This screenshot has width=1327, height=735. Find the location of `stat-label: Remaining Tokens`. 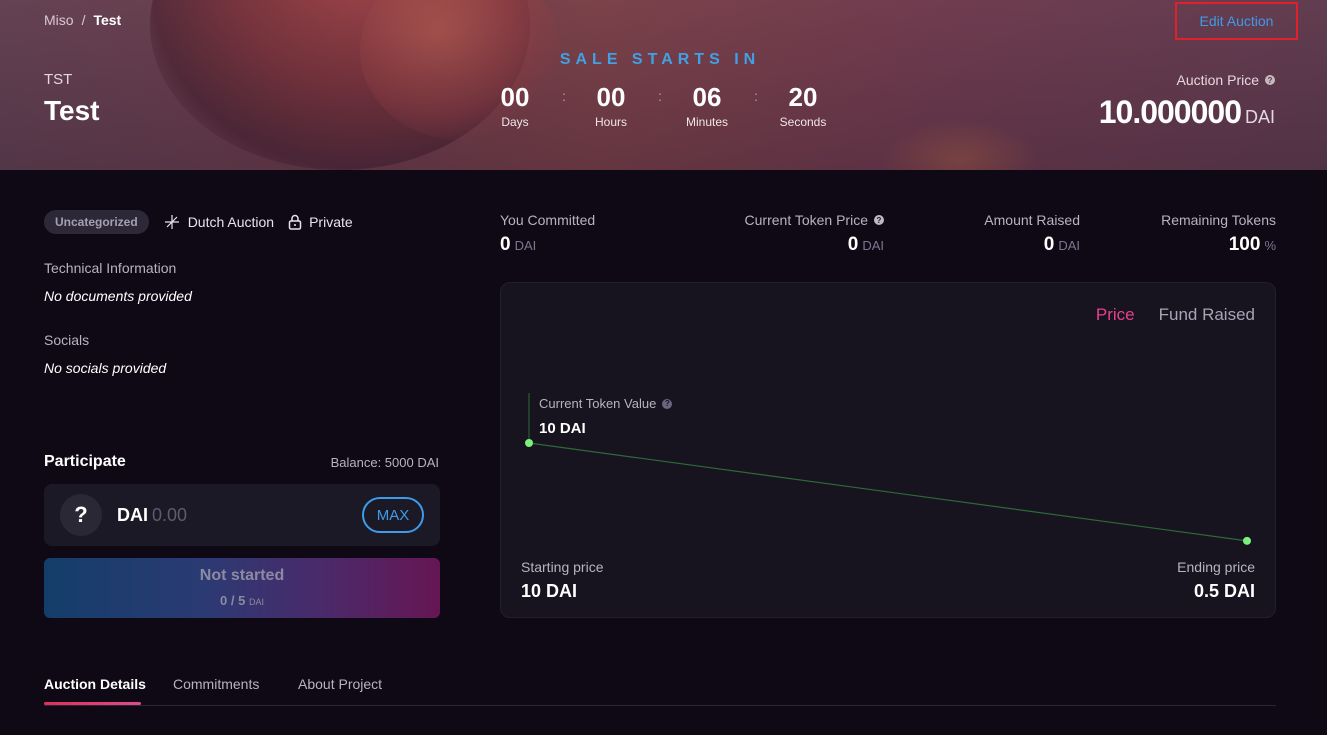

stat-label: Remaining Tokens is located at coordinates (1218, 220).